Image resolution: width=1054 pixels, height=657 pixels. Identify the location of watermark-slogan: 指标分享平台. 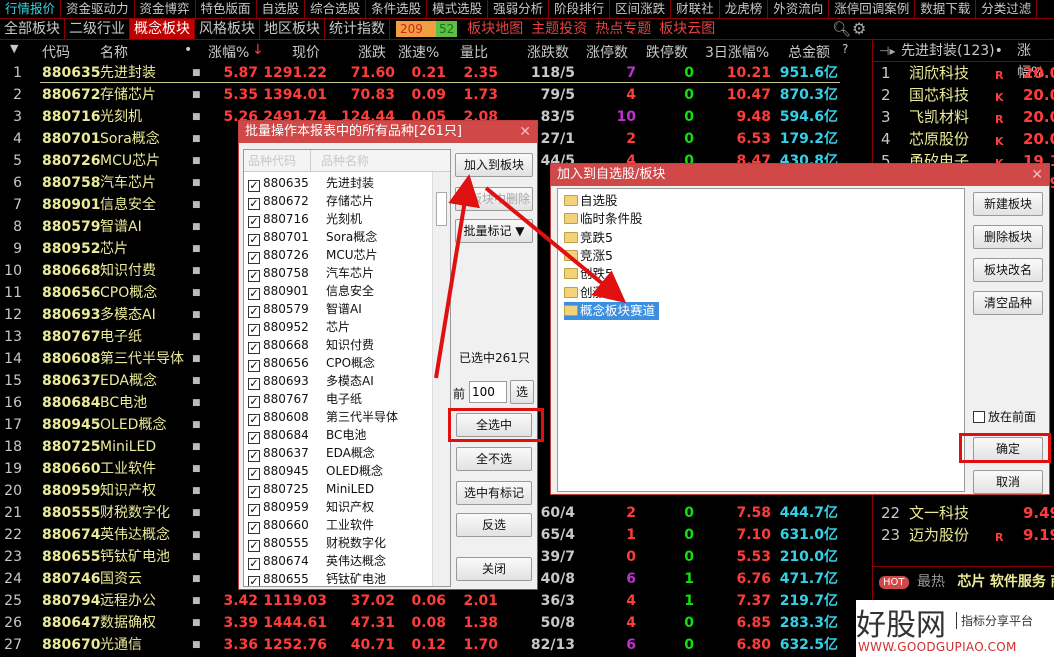
(994, 620).